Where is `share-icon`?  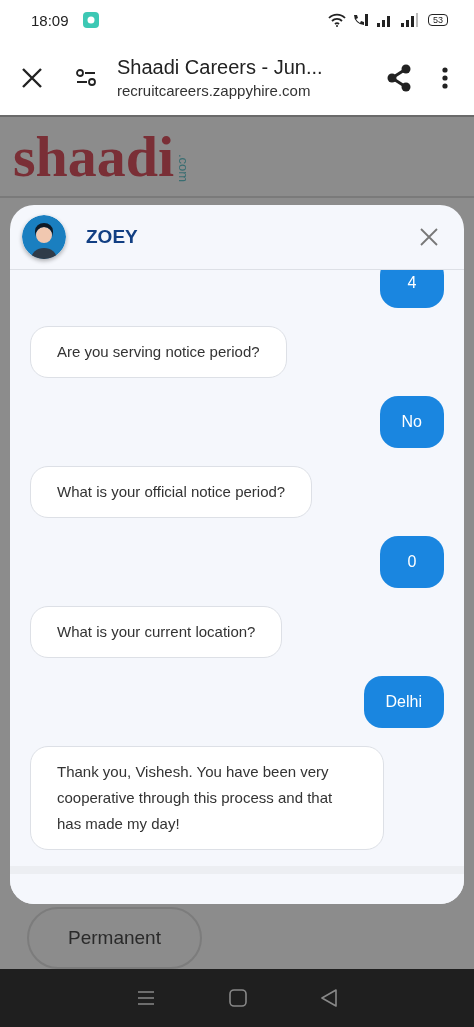
share-icon is located at coordinates (399, 77).